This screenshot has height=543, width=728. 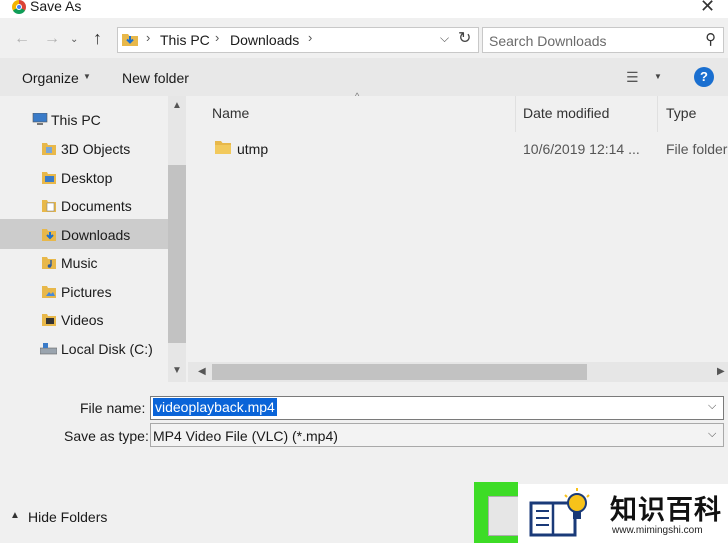 I want to click on refresh-icon: ↻, so click(x=464, y=38).